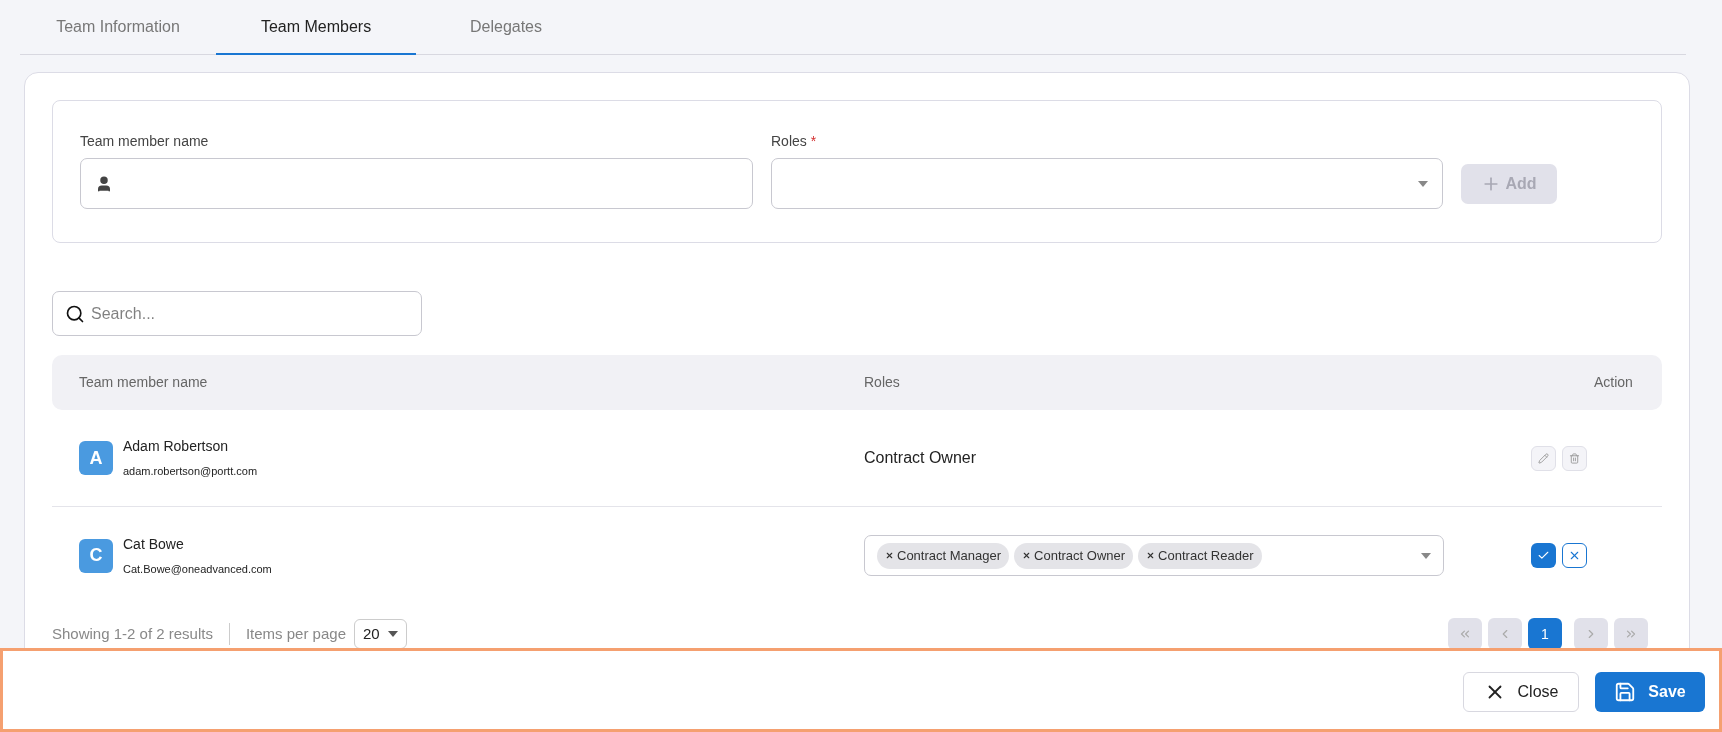 The height and width of the screenshot is (732, 1722). What do you see at coordinates (197, 569) in the screenshot?
I see `member-email: Cat.Bowe@oneadvanced.com` at bounding box center [197, 569].